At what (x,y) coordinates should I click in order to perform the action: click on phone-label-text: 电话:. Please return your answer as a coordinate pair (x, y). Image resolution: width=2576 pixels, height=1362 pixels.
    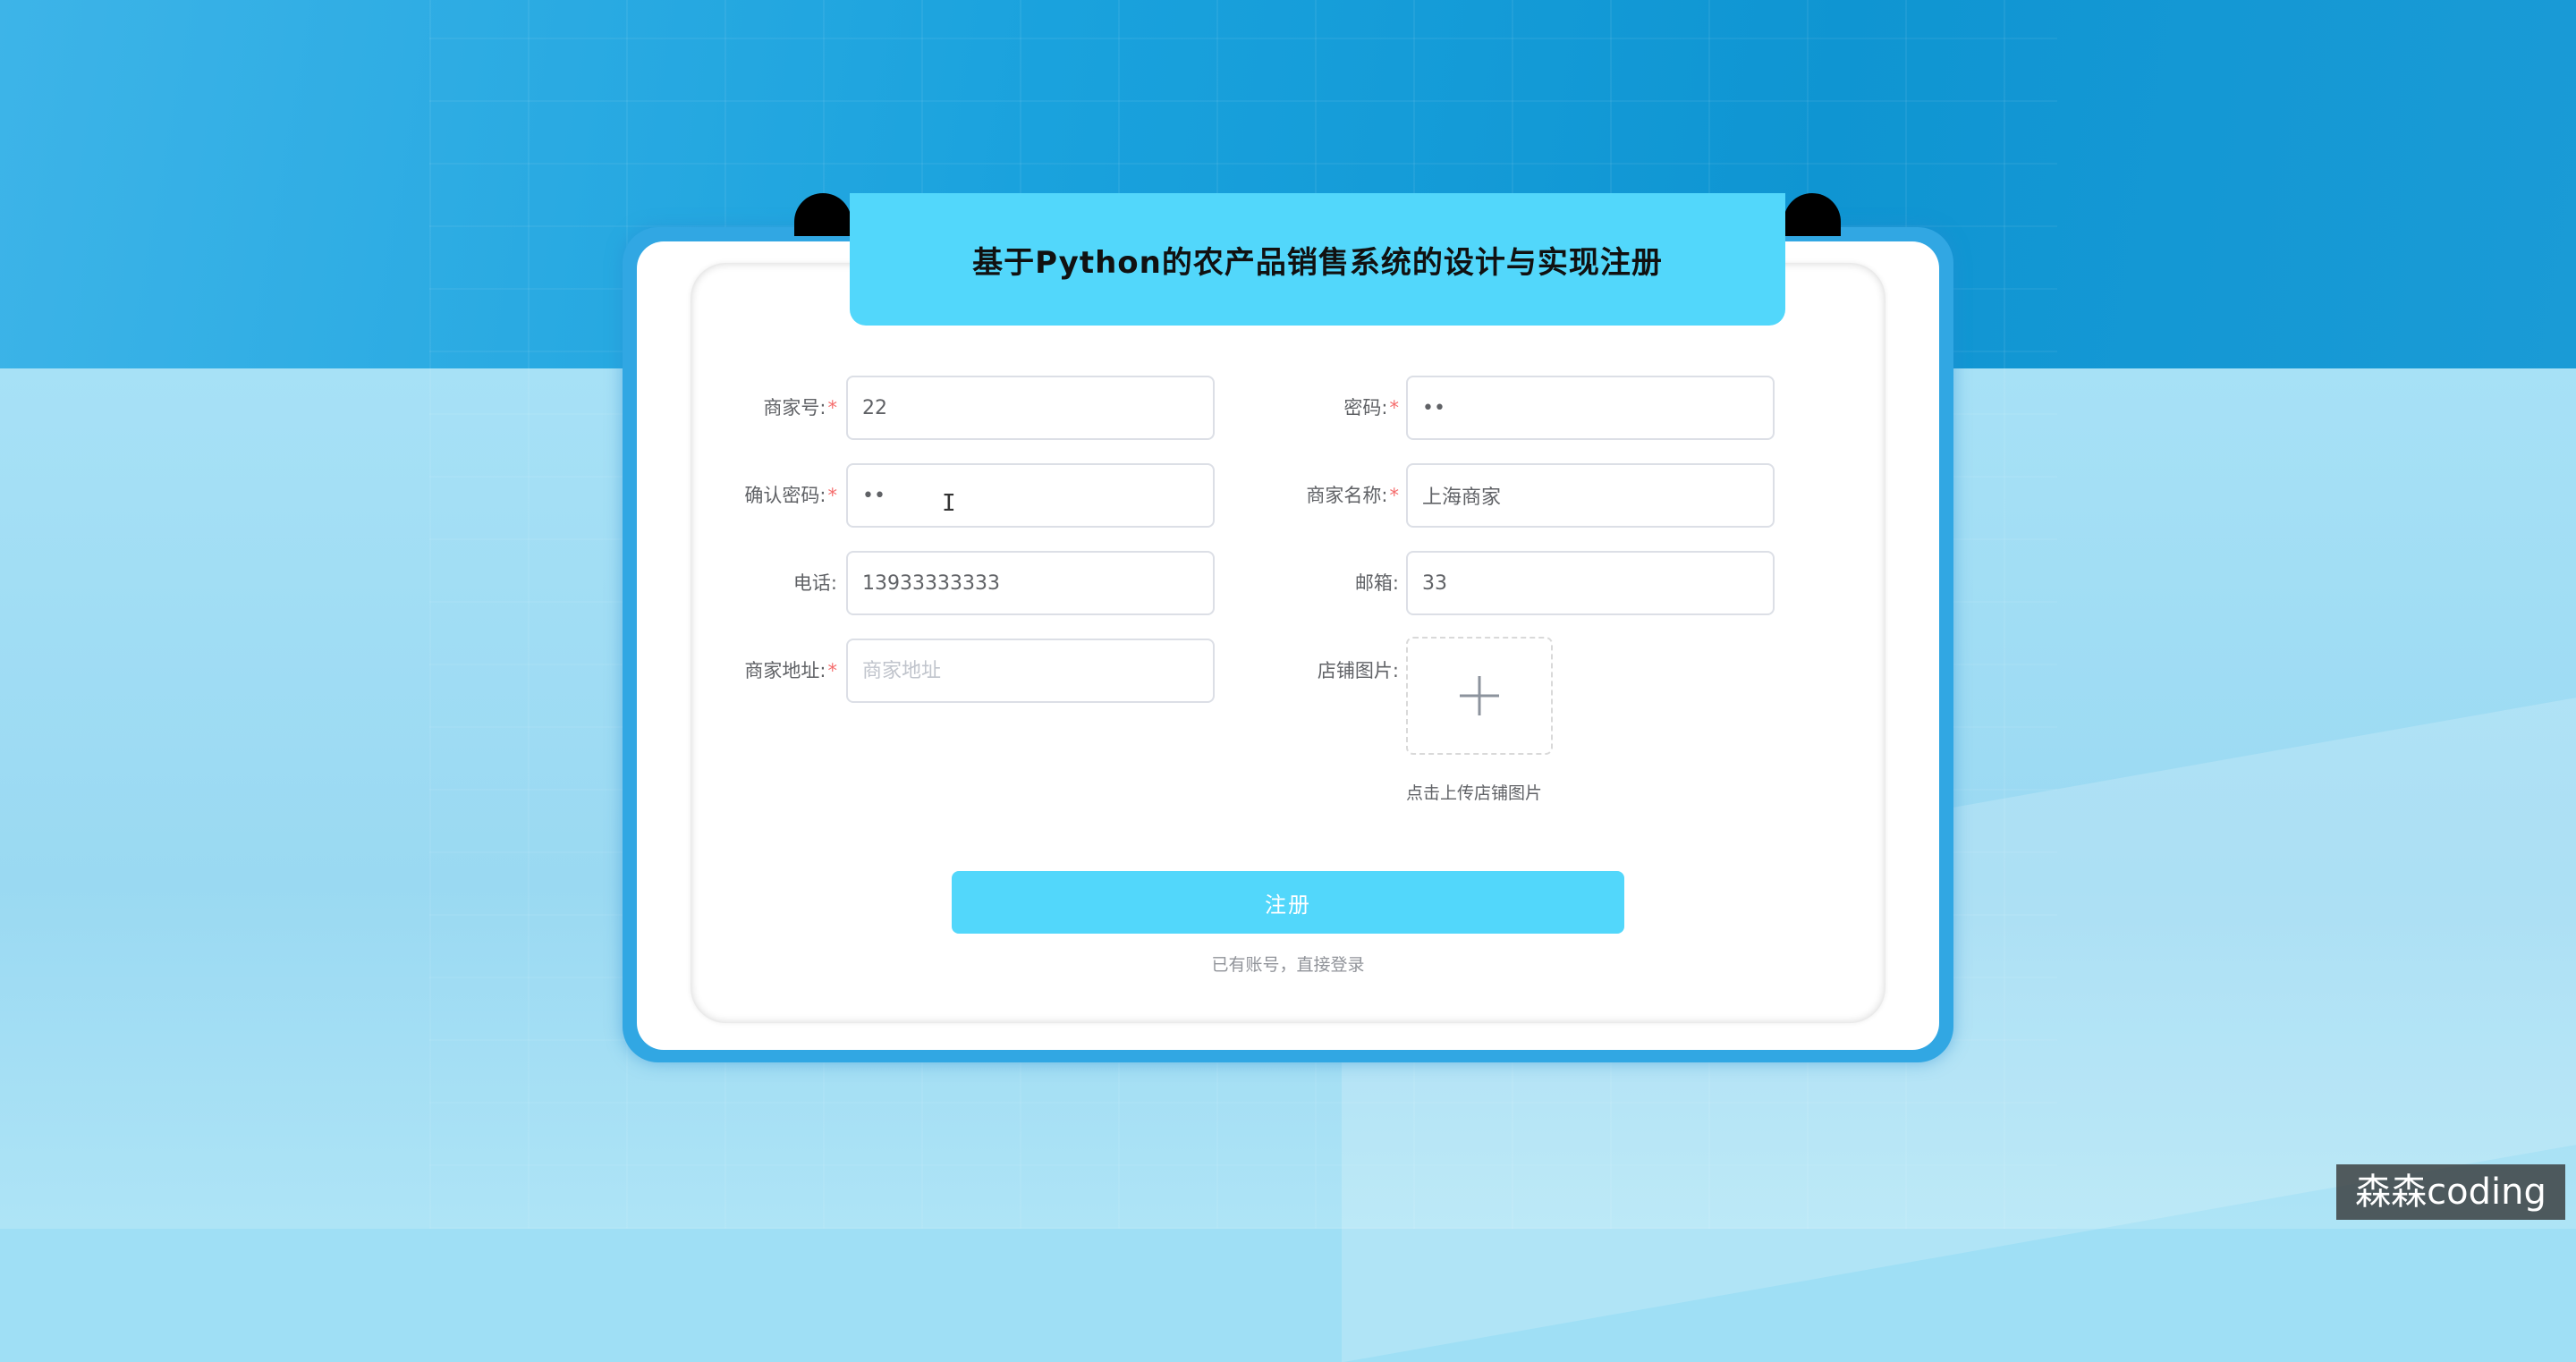
    Looking at the image, I should click on (814, 583).